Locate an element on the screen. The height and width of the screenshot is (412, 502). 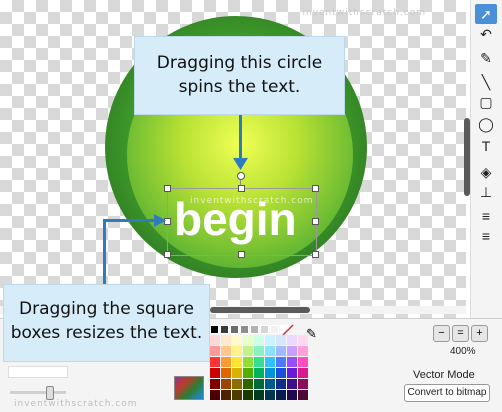
arrow-right-icon is located at coordinates (160, 220).